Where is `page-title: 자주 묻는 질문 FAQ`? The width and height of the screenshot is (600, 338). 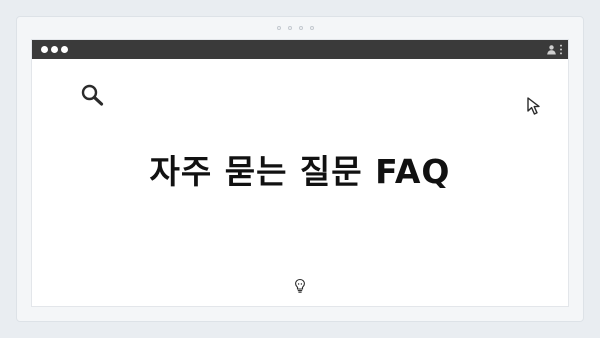
page-title: 자주 묻는 질문 FAQ is located at coordinates (300, 171).